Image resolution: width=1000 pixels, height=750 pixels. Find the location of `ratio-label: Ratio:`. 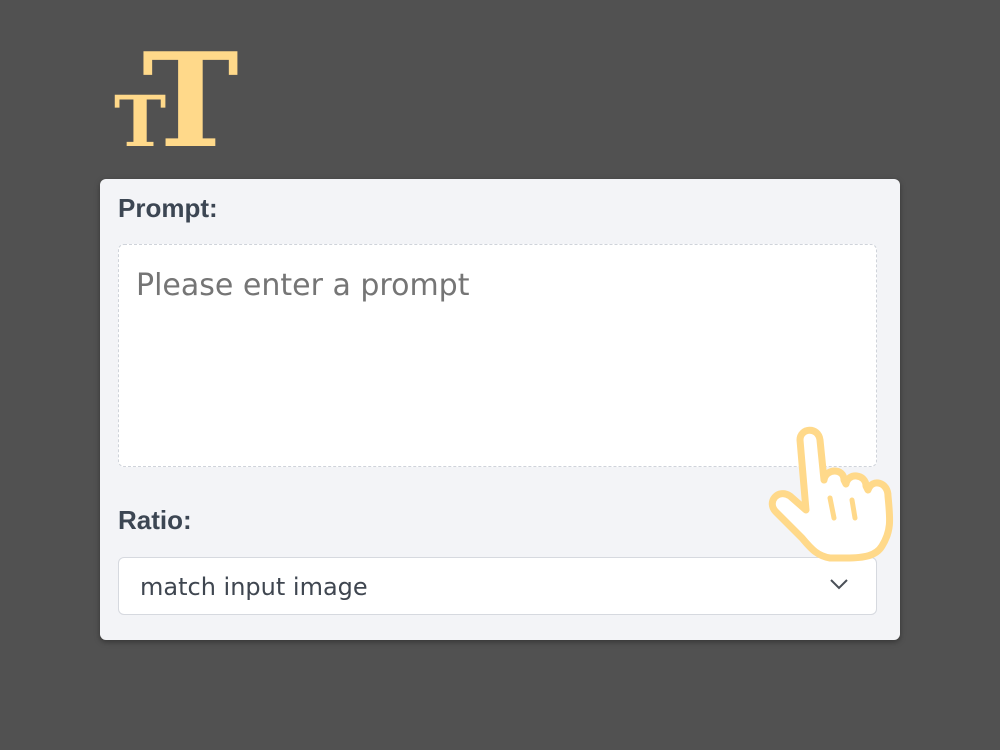

ratio-label: Ratio: is located at coordinates (155, 520).